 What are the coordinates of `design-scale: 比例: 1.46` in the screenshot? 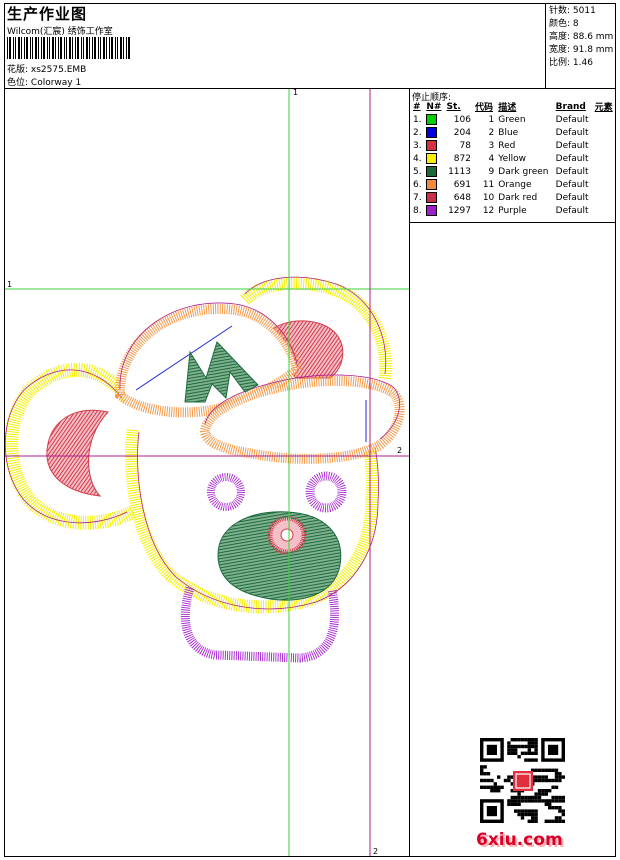 It's located at (571, 63).